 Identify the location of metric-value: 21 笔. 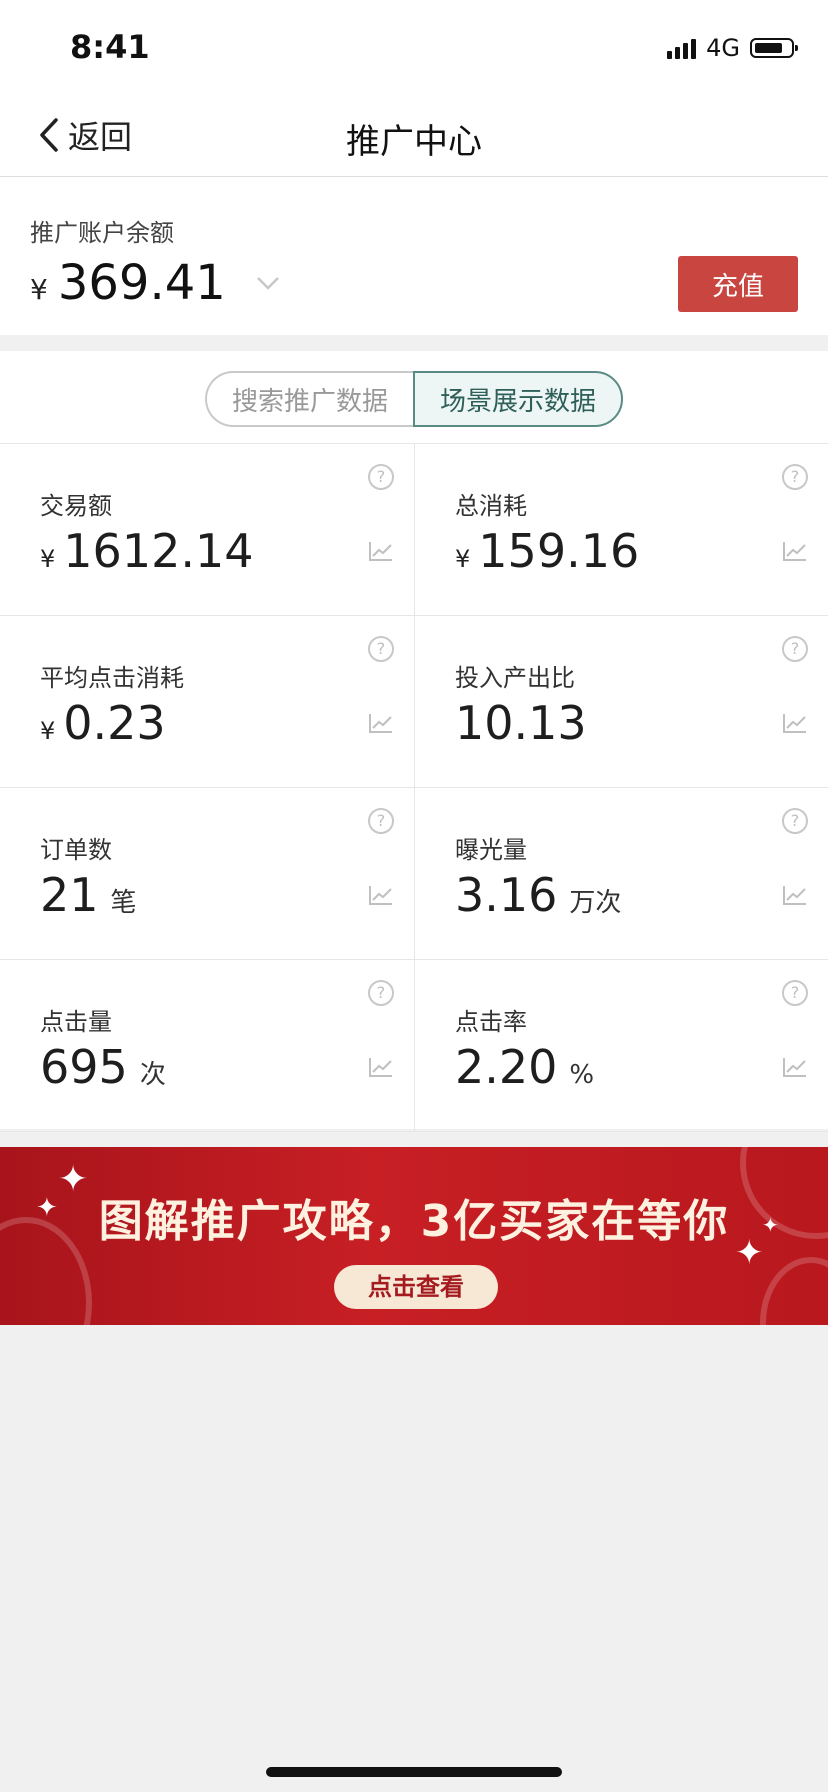
(88, 895).